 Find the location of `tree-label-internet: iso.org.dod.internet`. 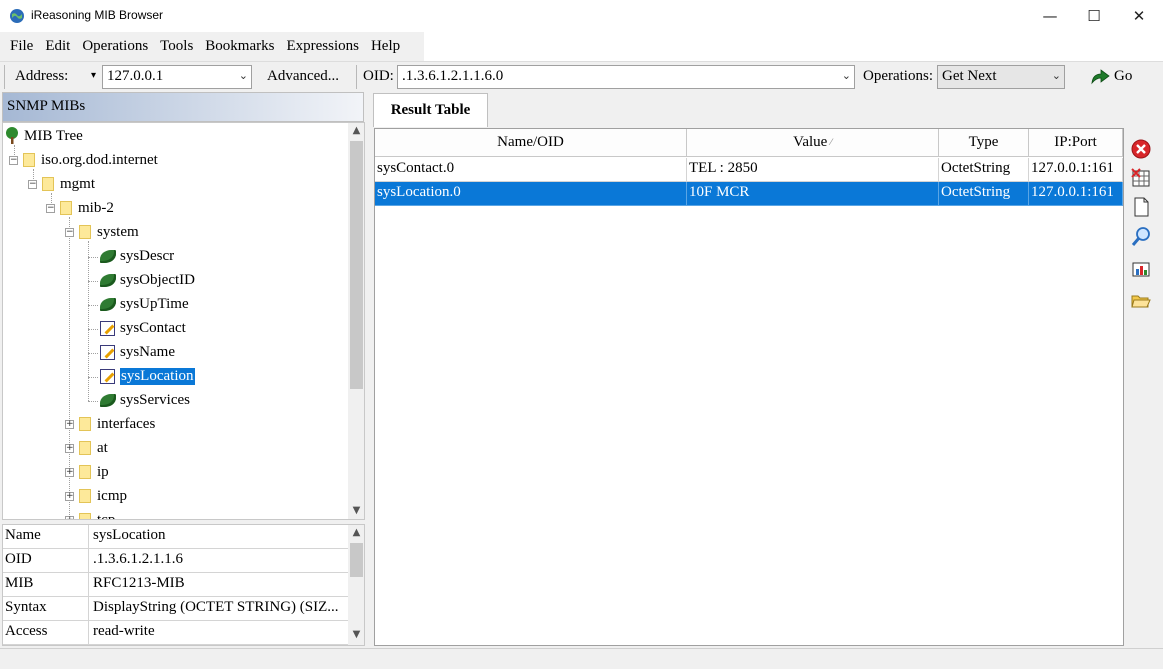

tree-label-internet: iso.org.dod.internet is located at coordinates (99, 159).